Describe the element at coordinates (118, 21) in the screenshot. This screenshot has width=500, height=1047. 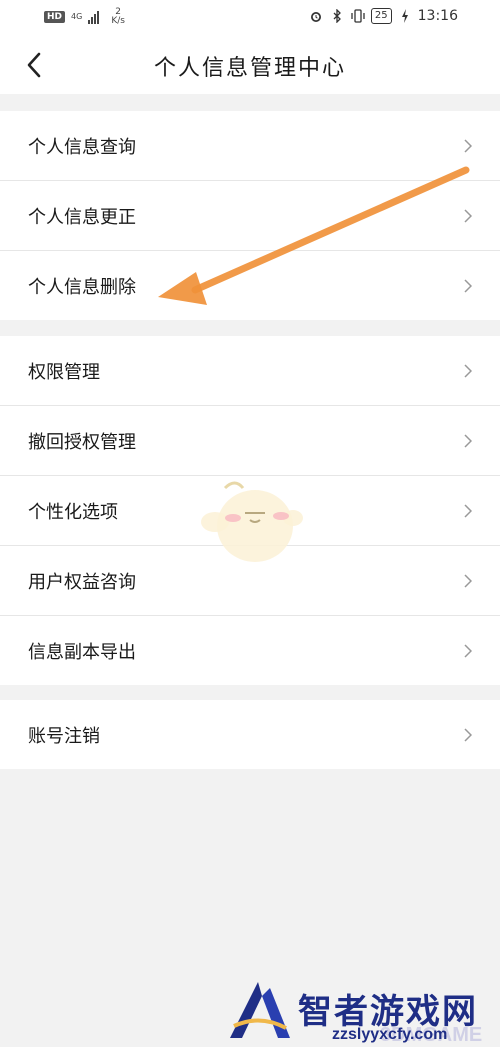
I see `network-speed-unit: K/s` at that location.